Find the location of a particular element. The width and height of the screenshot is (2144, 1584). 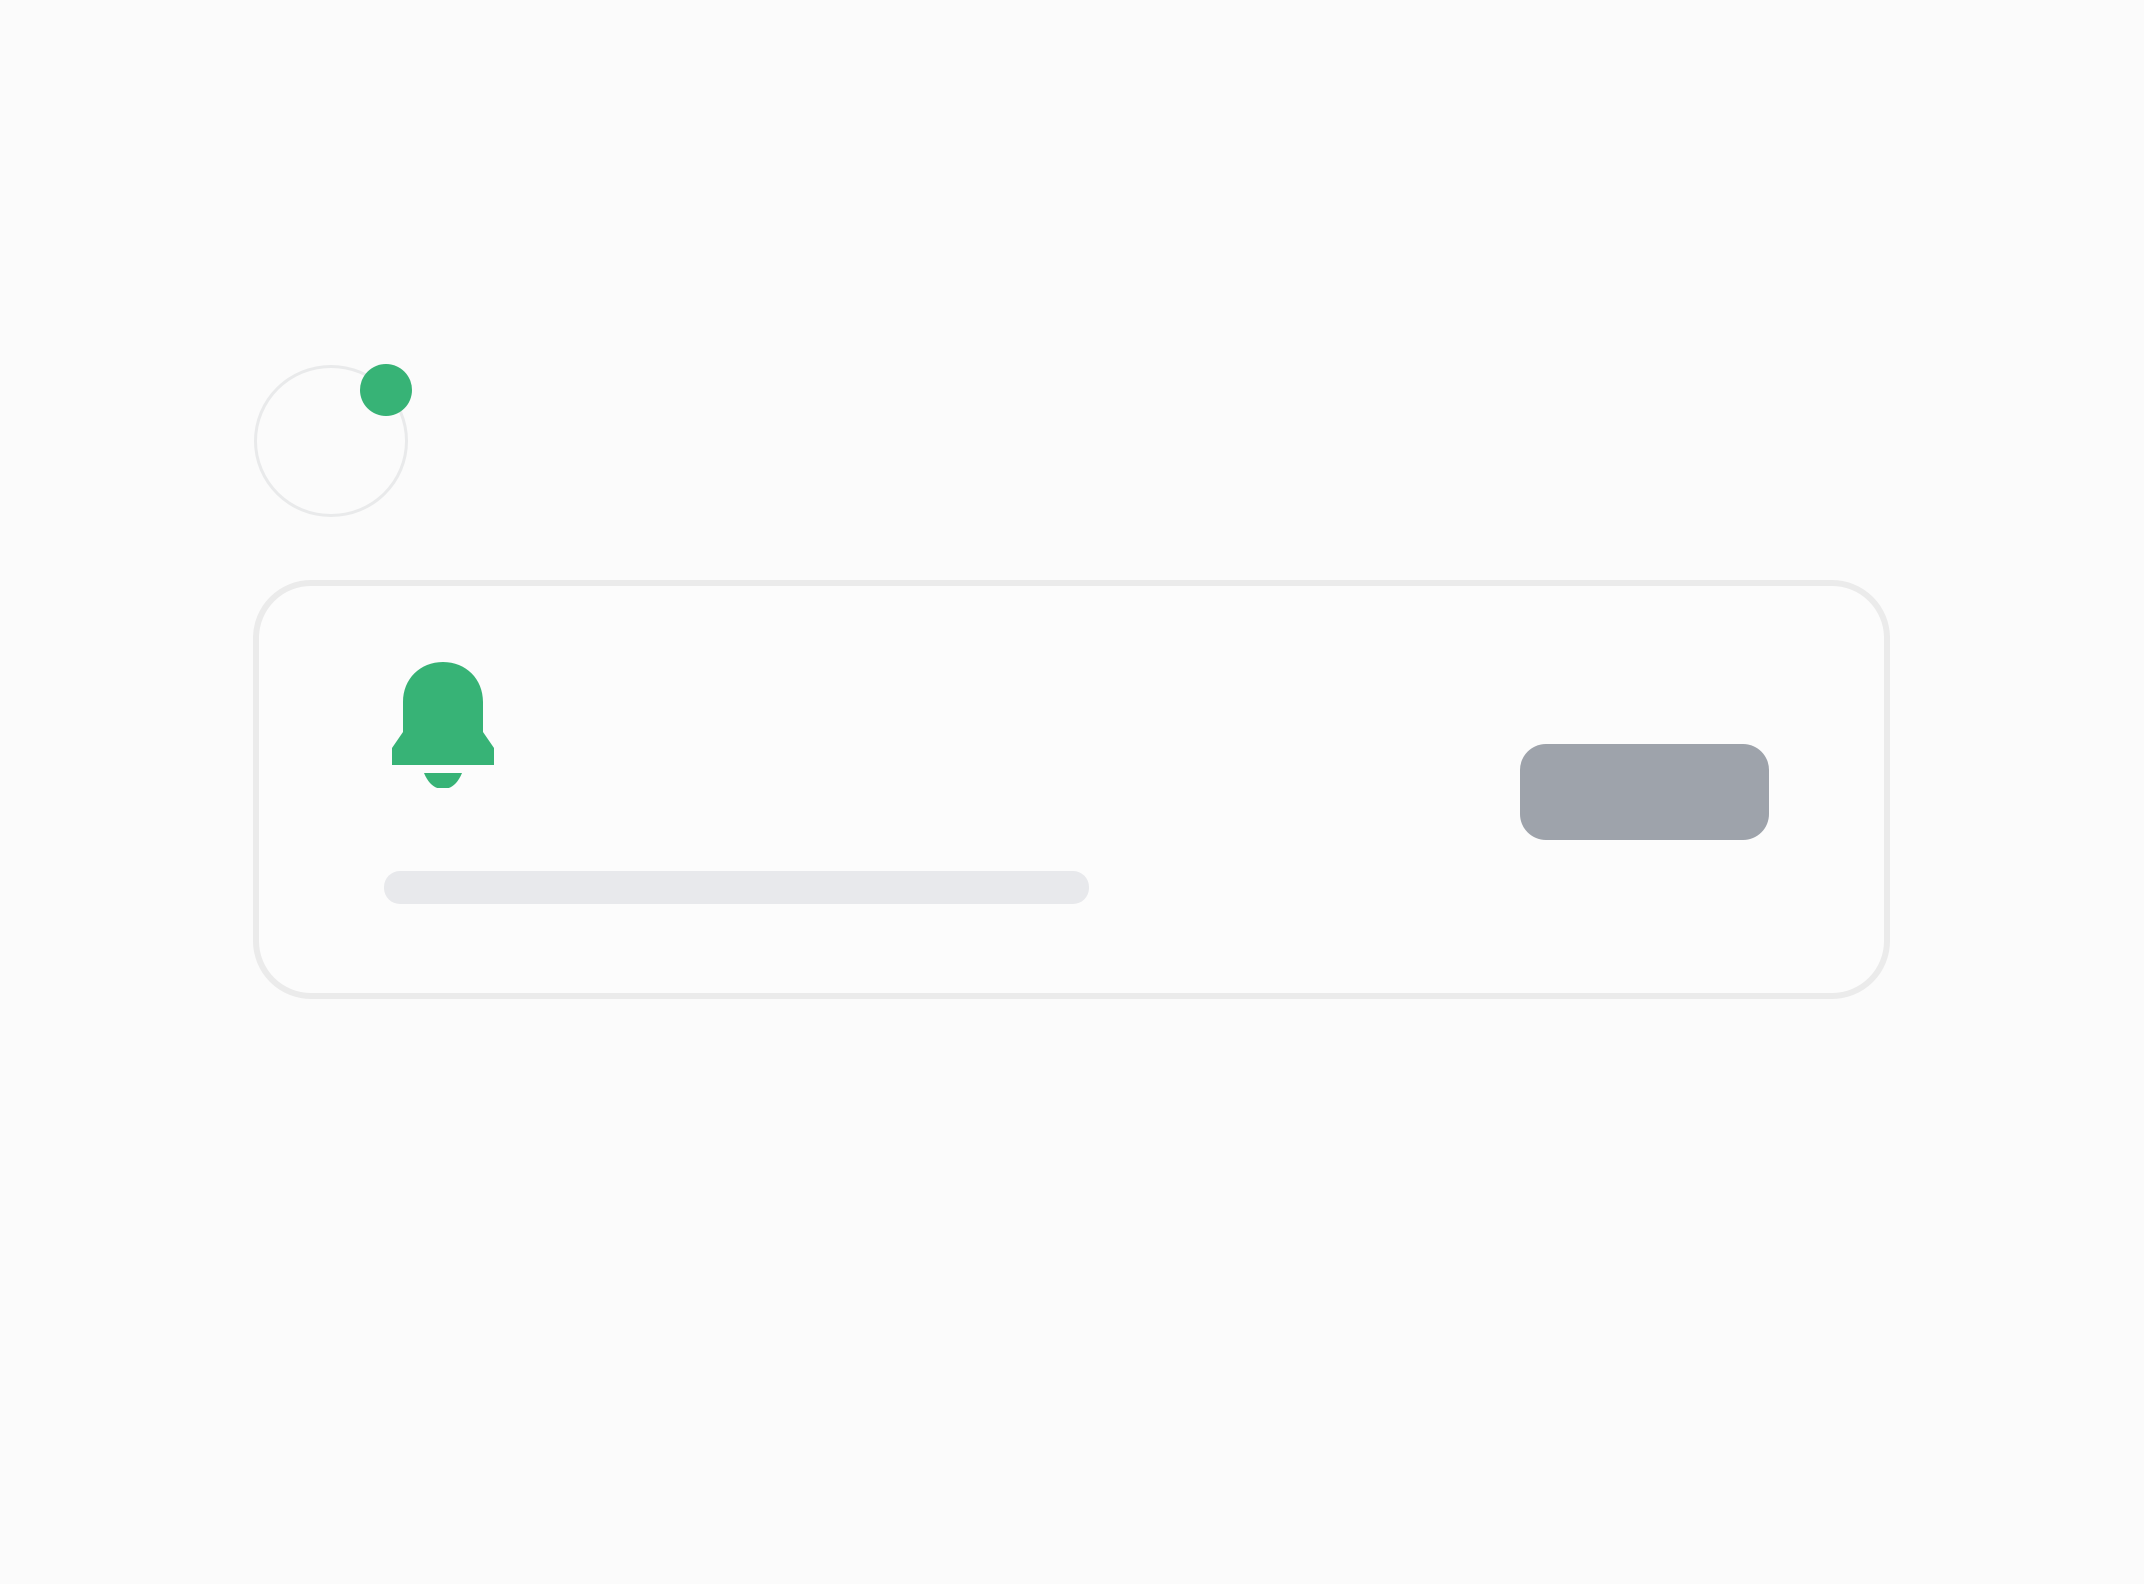

message-placeholder is located at coordinates (736, 887).